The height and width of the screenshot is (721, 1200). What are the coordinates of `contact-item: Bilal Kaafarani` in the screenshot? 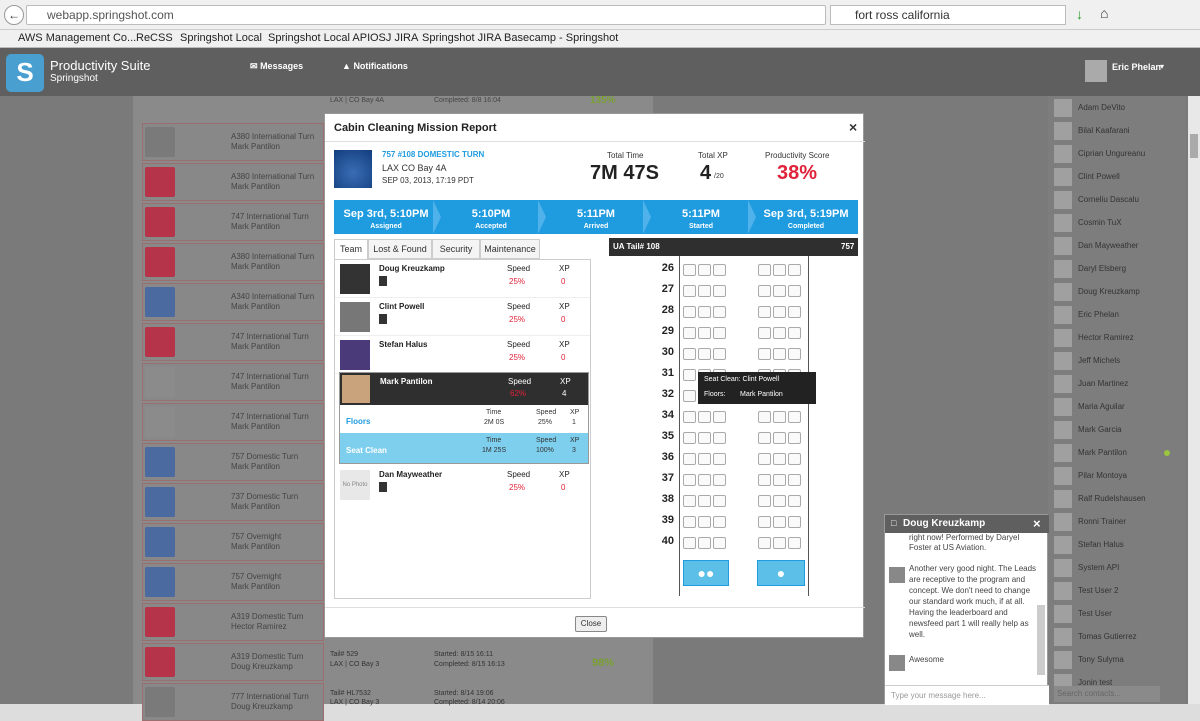 It's located at (1117, 132).